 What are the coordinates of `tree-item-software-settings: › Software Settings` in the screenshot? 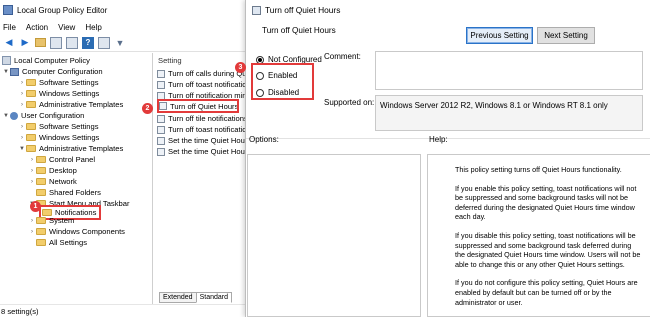 It's located at (58, 82).